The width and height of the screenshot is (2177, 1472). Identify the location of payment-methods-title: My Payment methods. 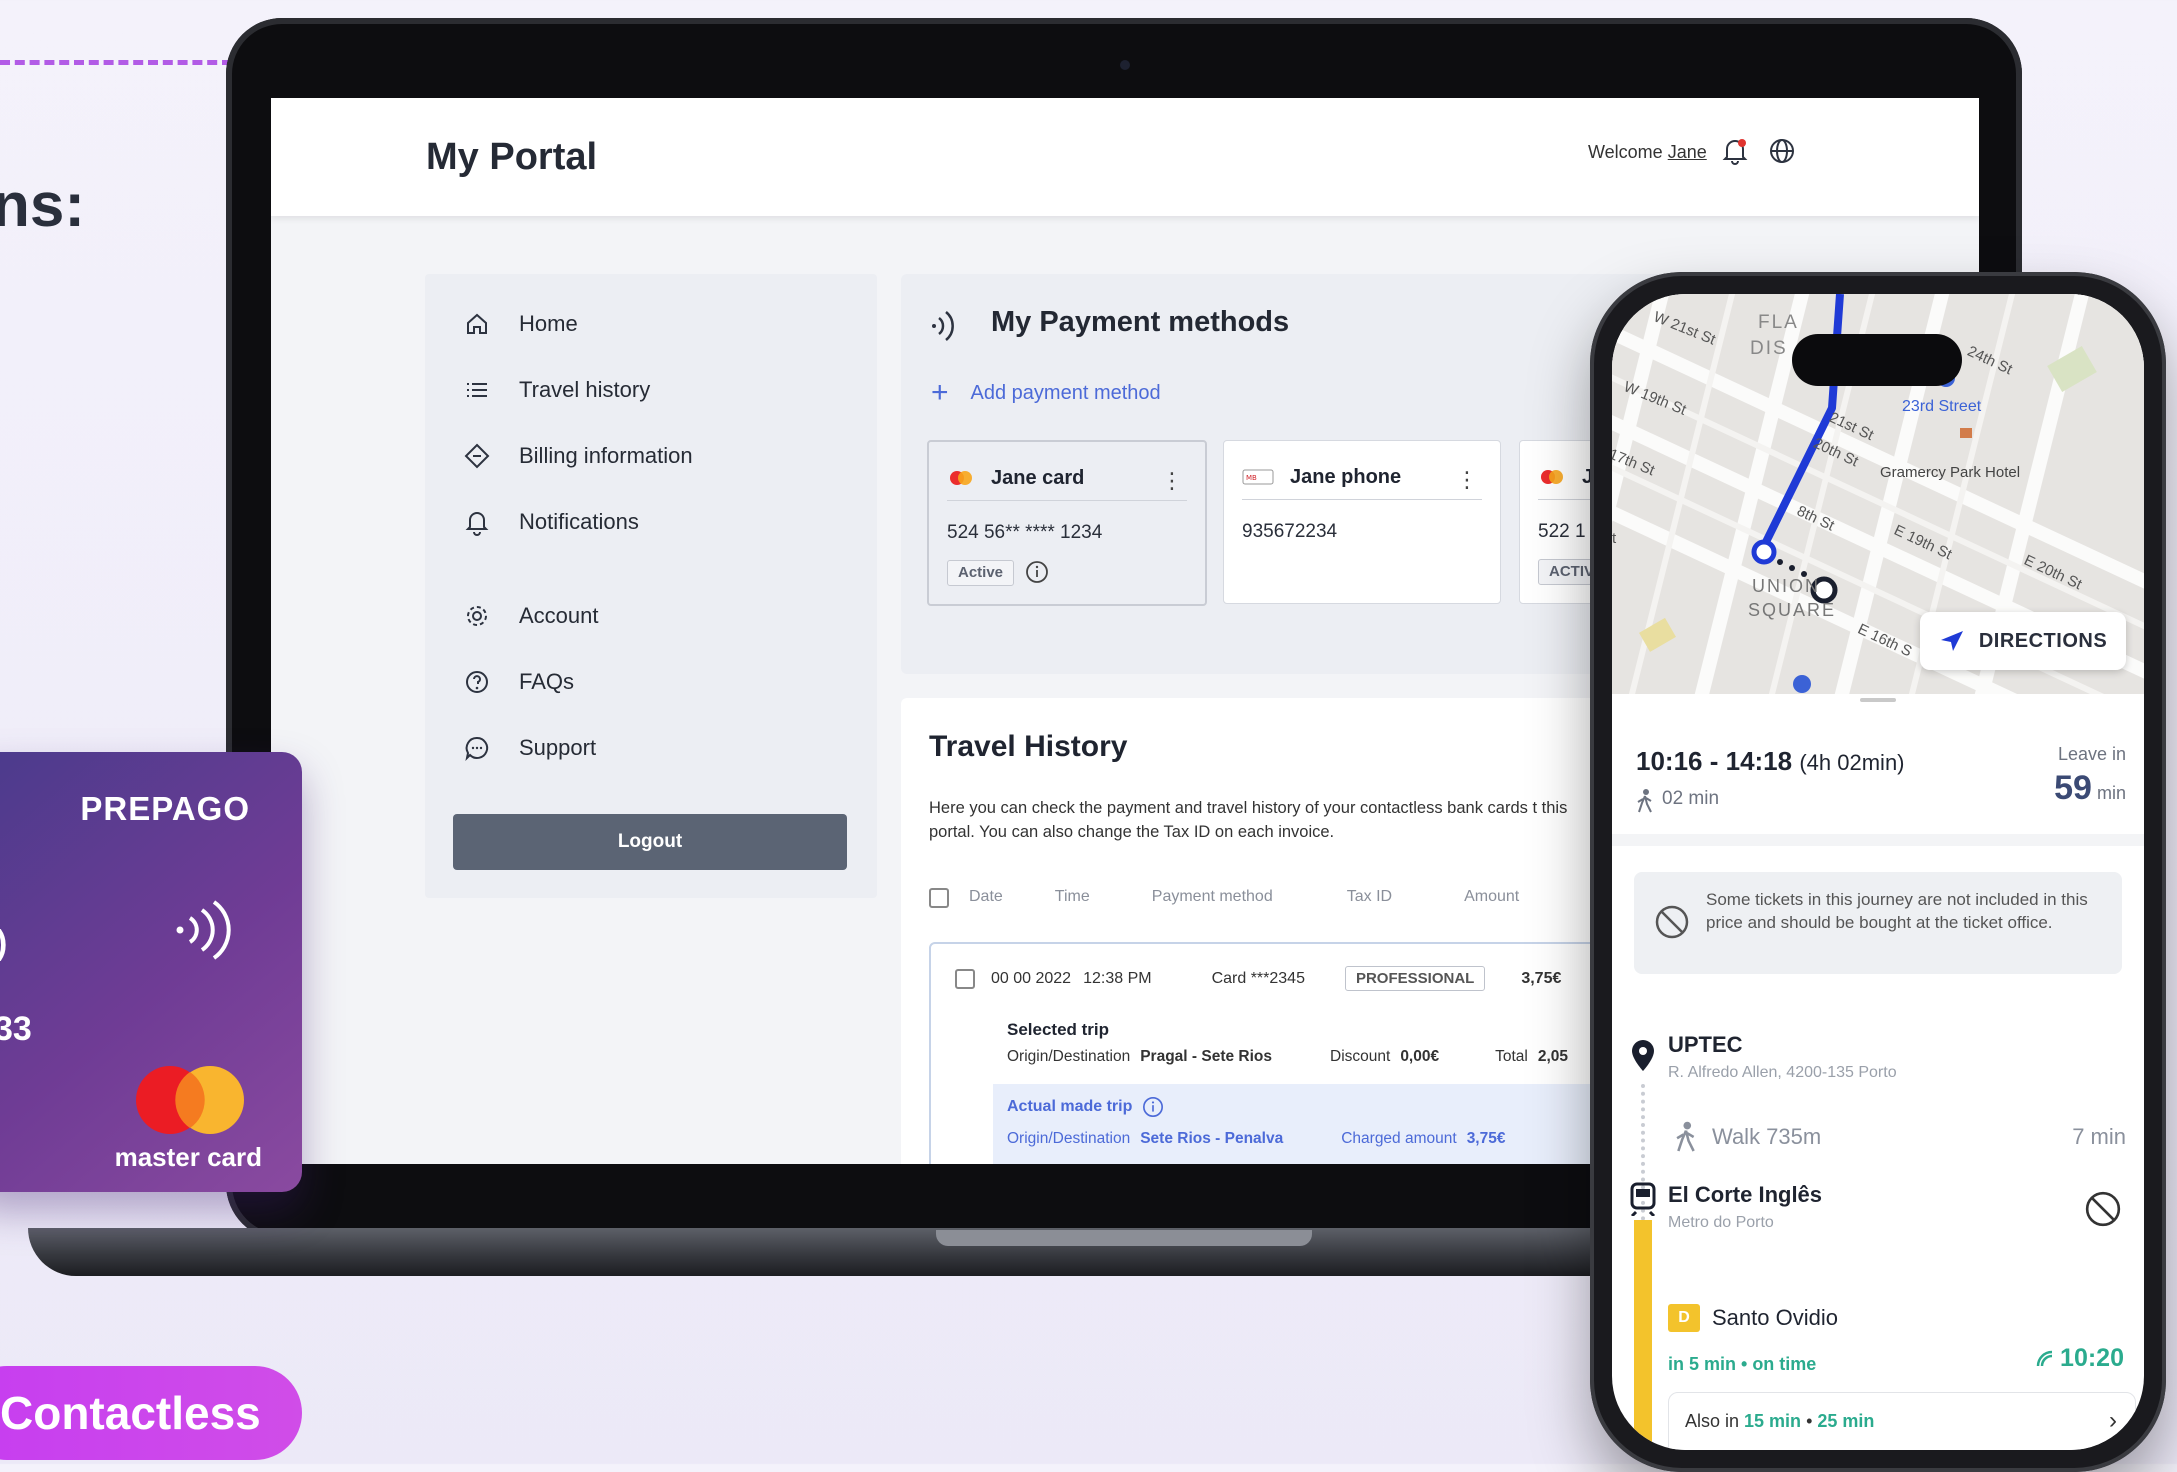
(1140, 322).